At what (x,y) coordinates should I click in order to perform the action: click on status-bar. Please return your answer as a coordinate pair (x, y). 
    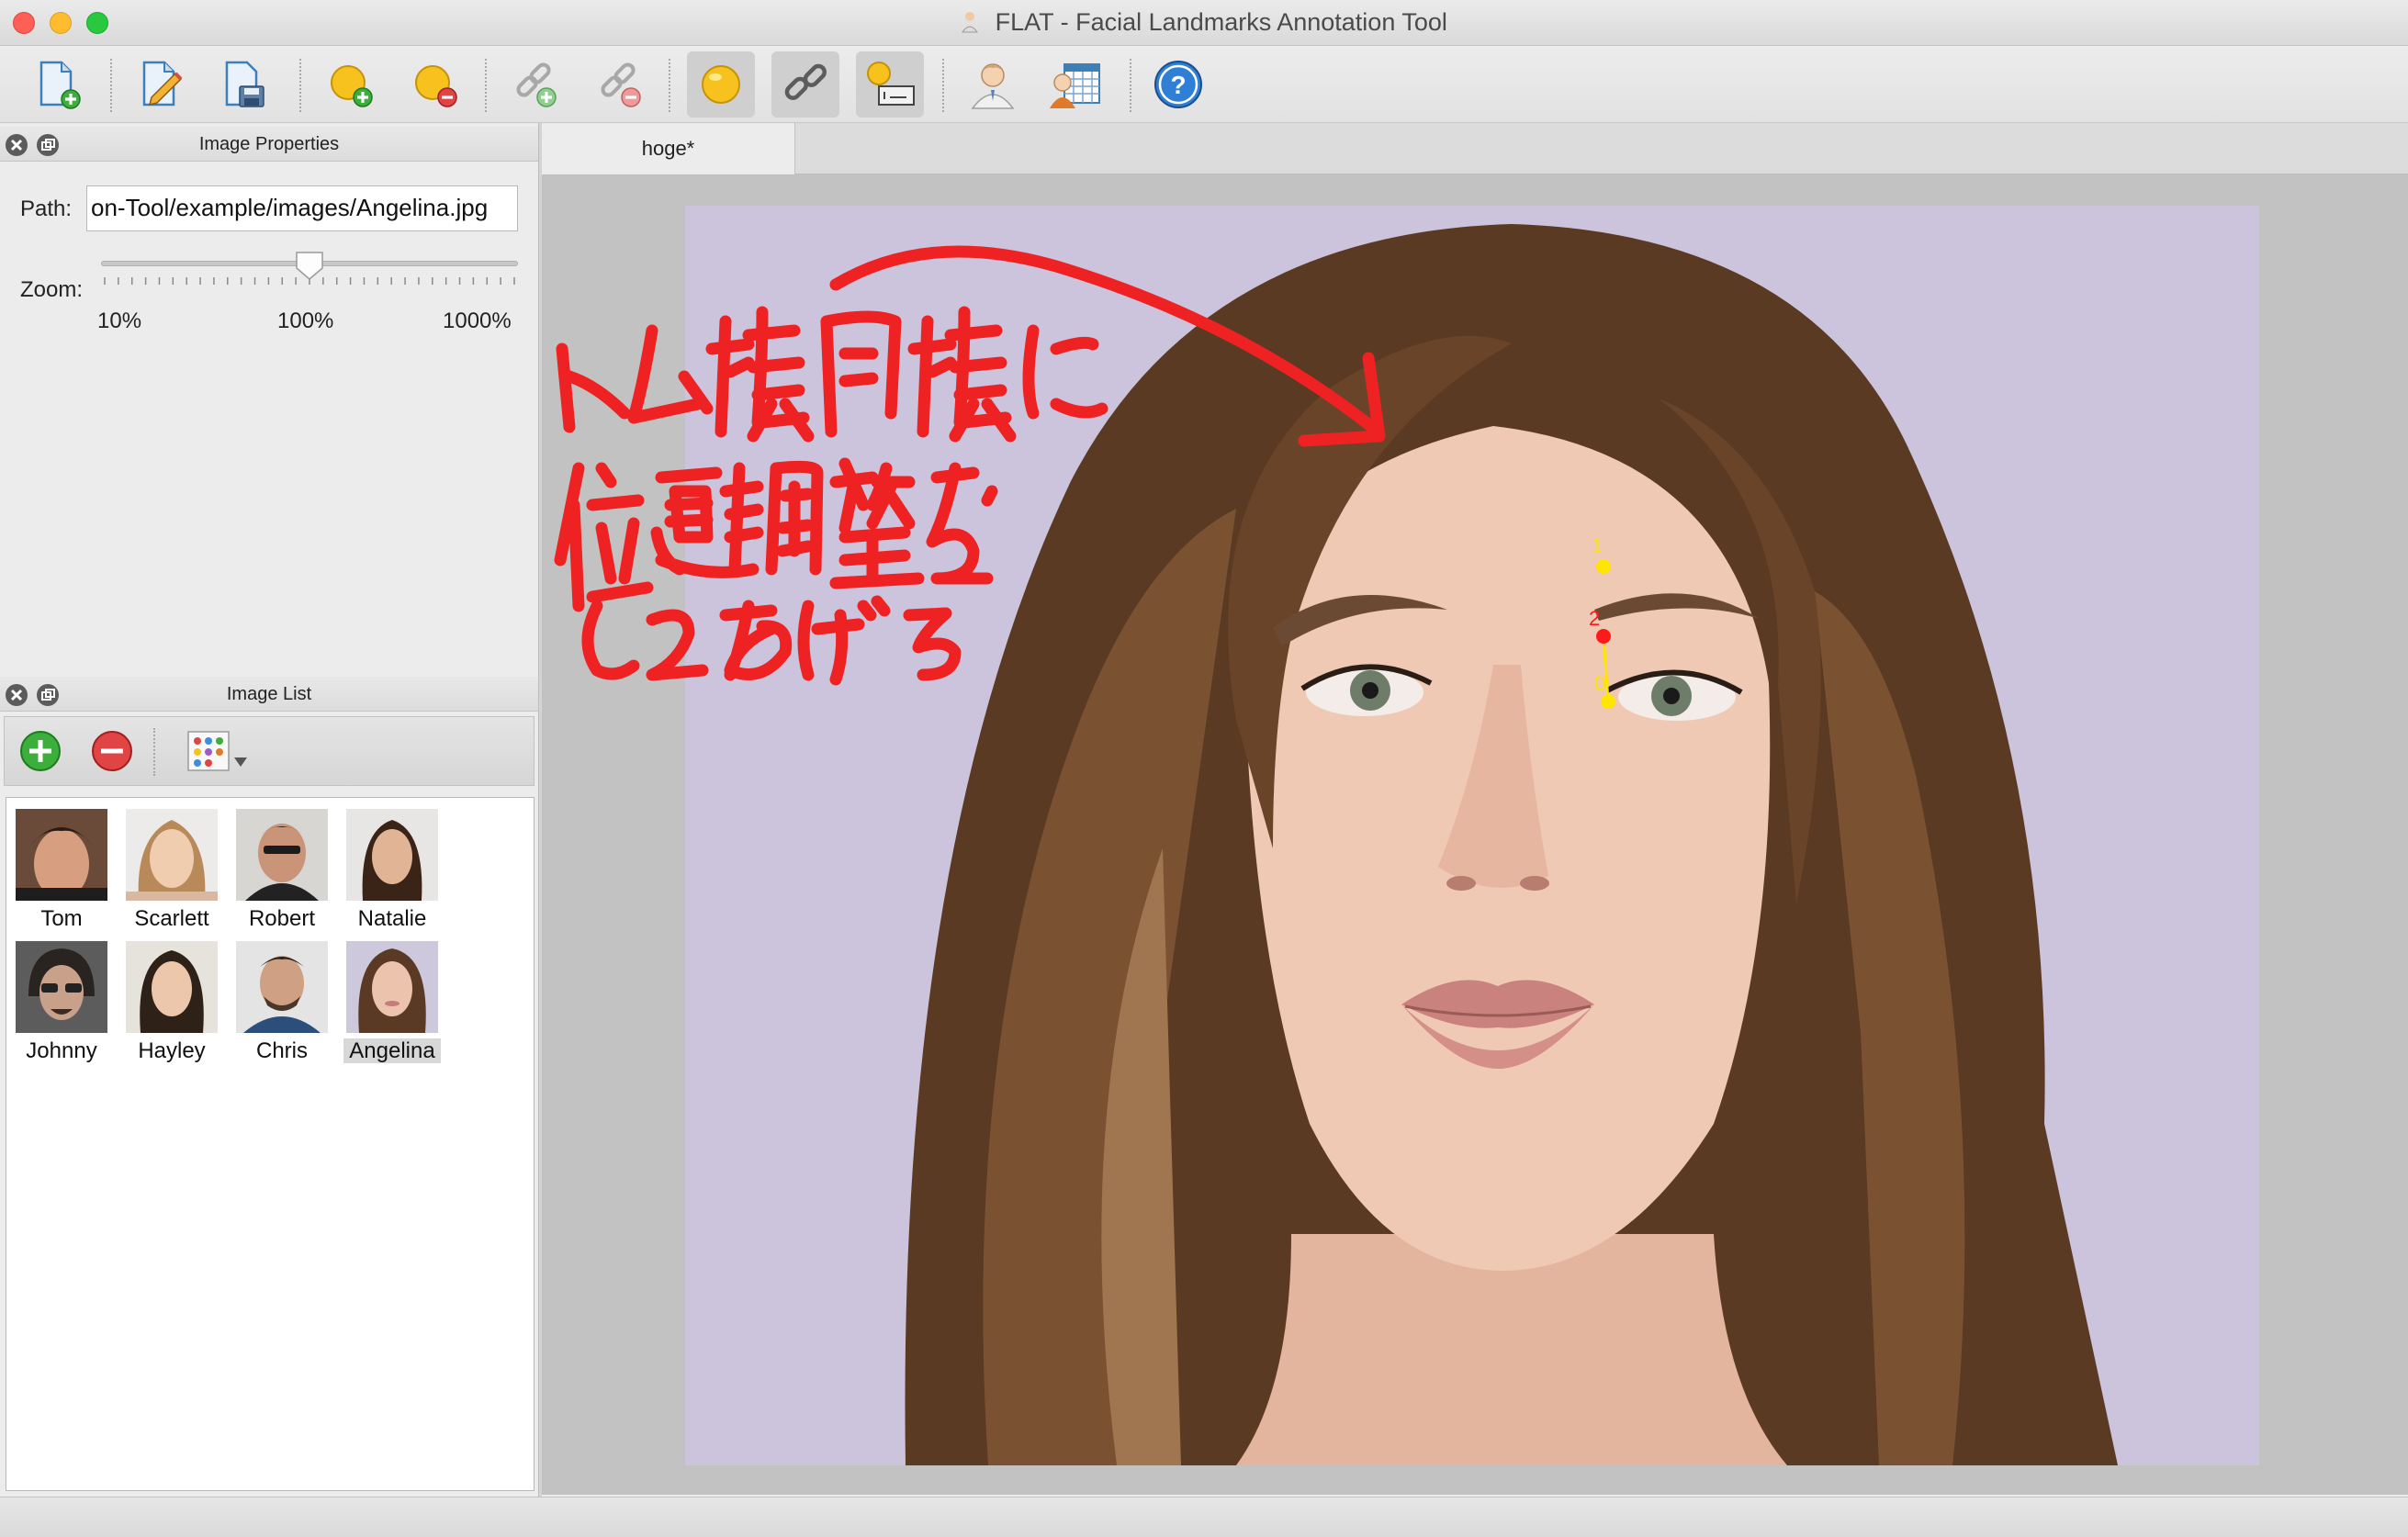
    Looking at the image, I should click on (1204, 1517).